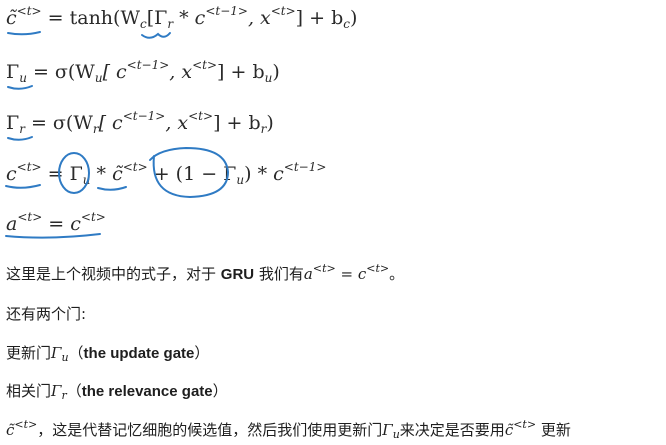  What do you see at coordinates (20, 87) in the screenshot?
I see `underline-eq2-gamma` at bounding box center [20, 87].